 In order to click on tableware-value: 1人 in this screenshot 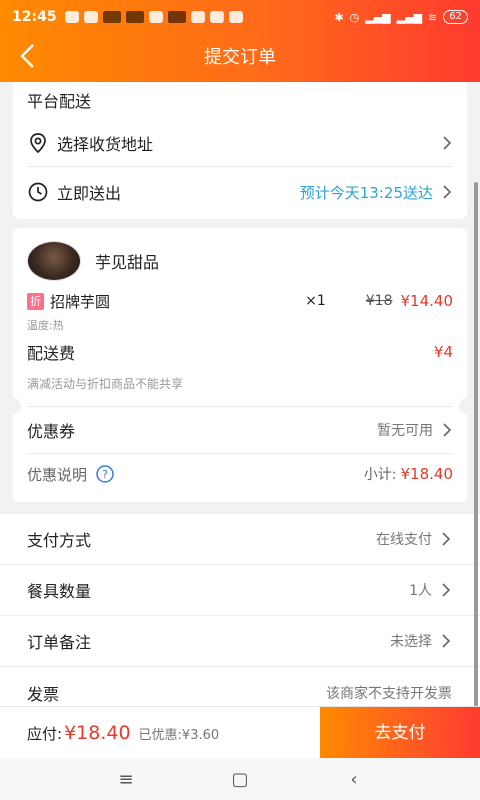, I will do `click(420, 591)`.